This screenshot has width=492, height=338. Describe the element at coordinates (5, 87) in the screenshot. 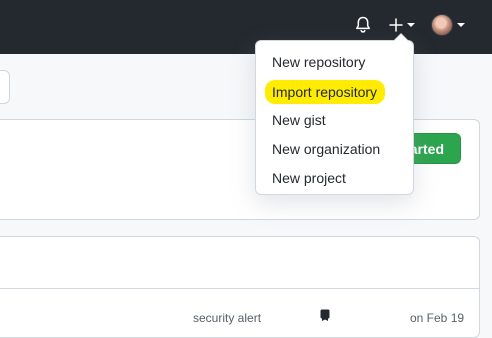

I see `filter-input-edge` at that location.